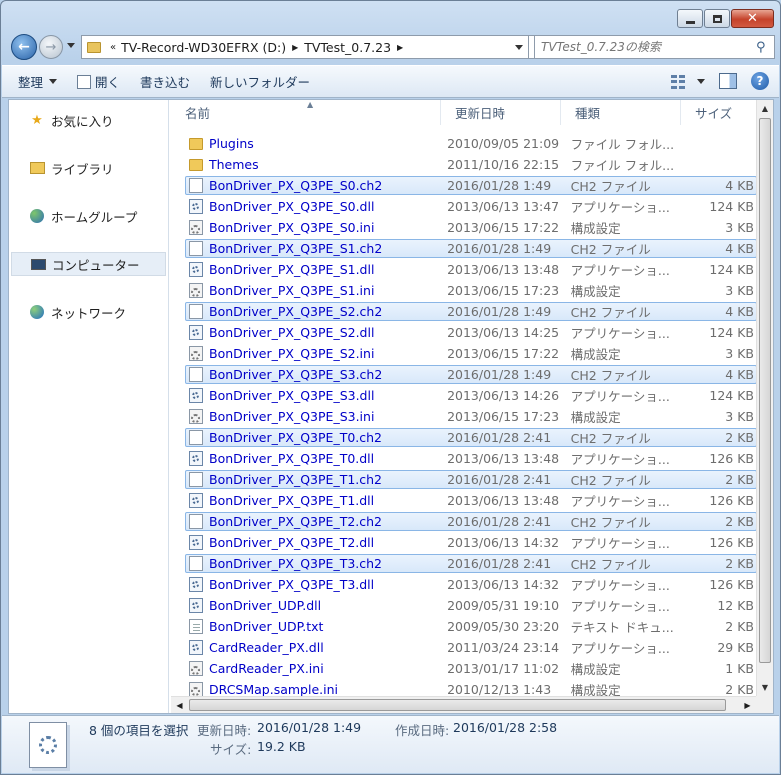 This screenshot has height=775, width=781. I want to click on file-name-cell: BonDriver_UDP.txt, so click(316, 626).